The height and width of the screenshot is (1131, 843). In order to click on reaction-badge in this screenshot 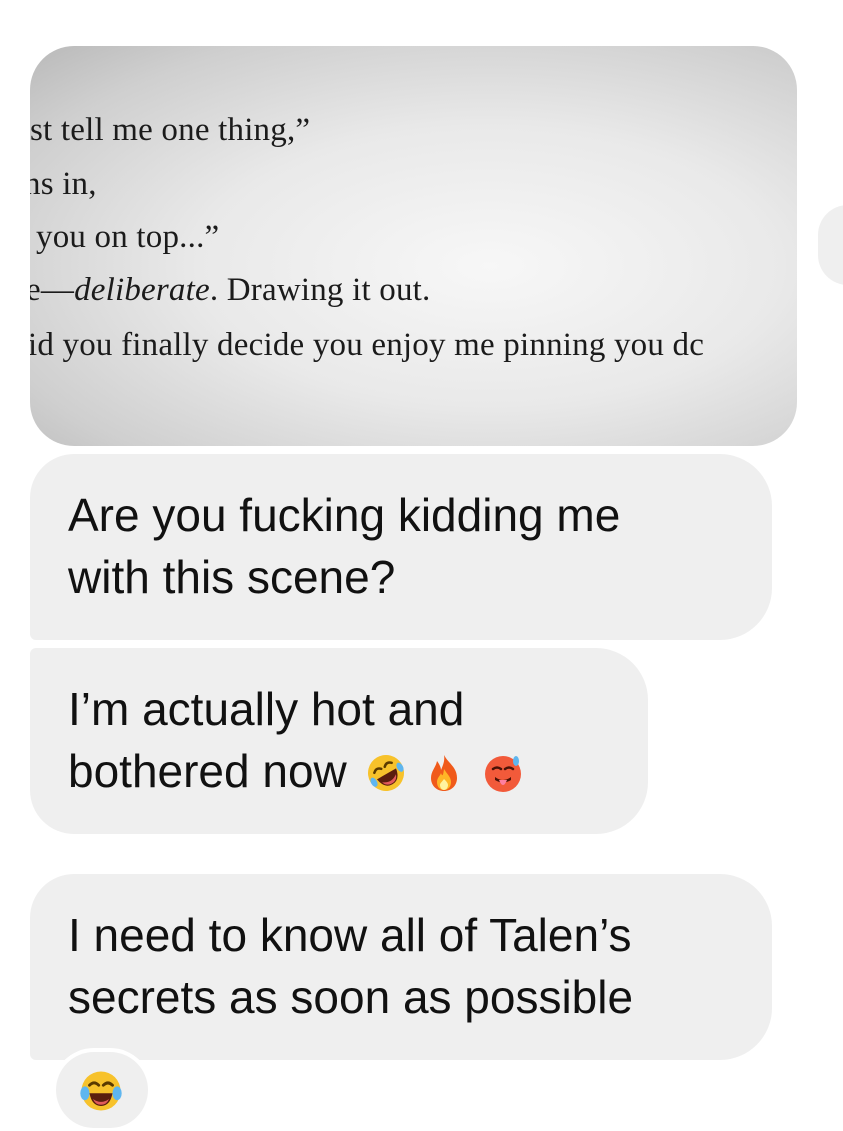, I will do `click(102, 1090)`.